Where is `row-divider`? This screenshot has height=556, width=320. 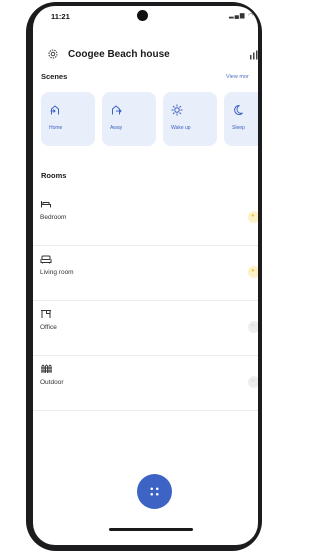 row-divider is located at coordinates (145, 410).